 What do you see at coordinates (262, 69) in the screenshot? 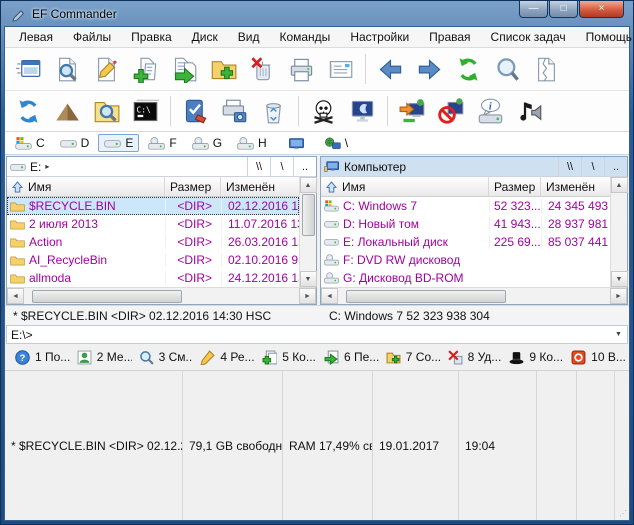
I see `delete-button` at bounding box center [262, 69].